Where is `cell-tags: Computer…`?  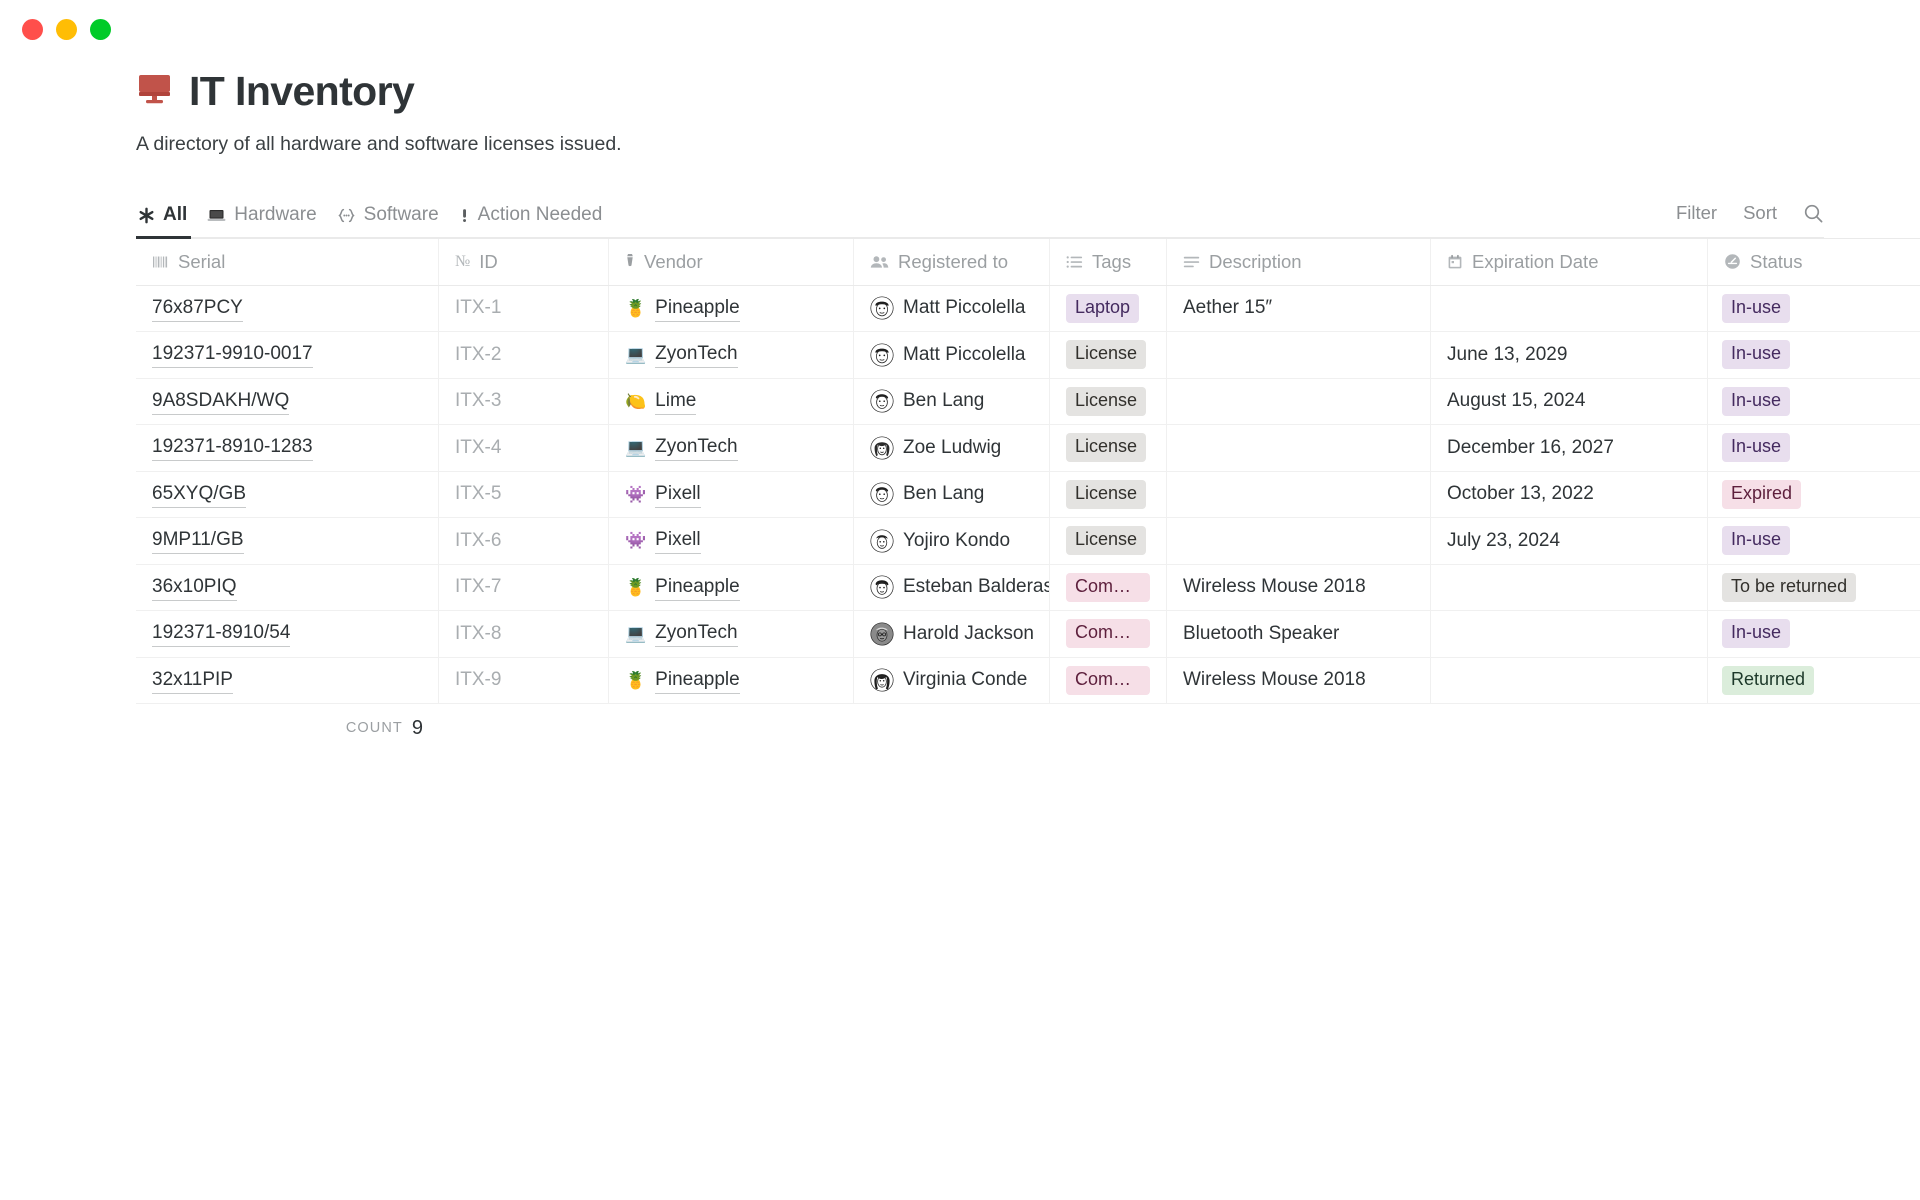 cell-tags: Computer… is located at coordinates (1108, 634).